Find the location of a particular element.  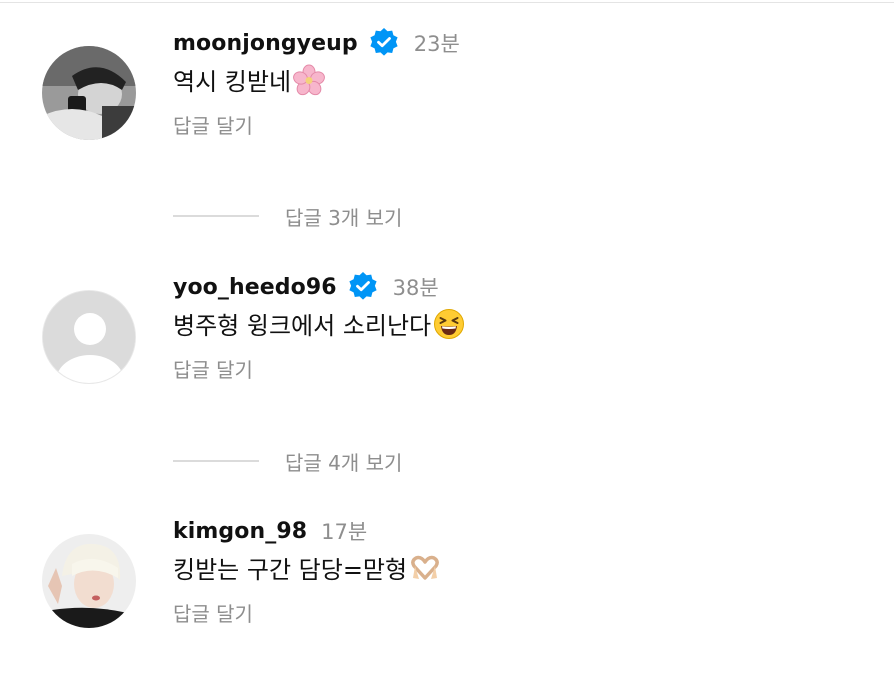

view-replies-button: 답글 4개 보기 is located at coordinates (287, 461).